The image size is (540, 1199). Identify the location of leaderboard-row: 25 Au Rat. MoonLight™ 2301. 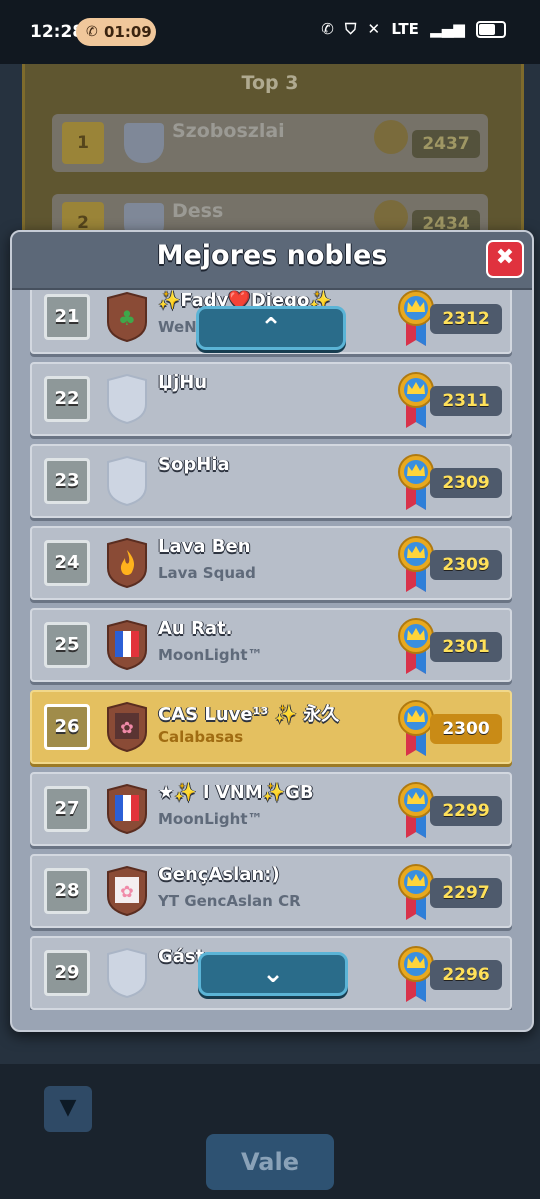
(271, 645).